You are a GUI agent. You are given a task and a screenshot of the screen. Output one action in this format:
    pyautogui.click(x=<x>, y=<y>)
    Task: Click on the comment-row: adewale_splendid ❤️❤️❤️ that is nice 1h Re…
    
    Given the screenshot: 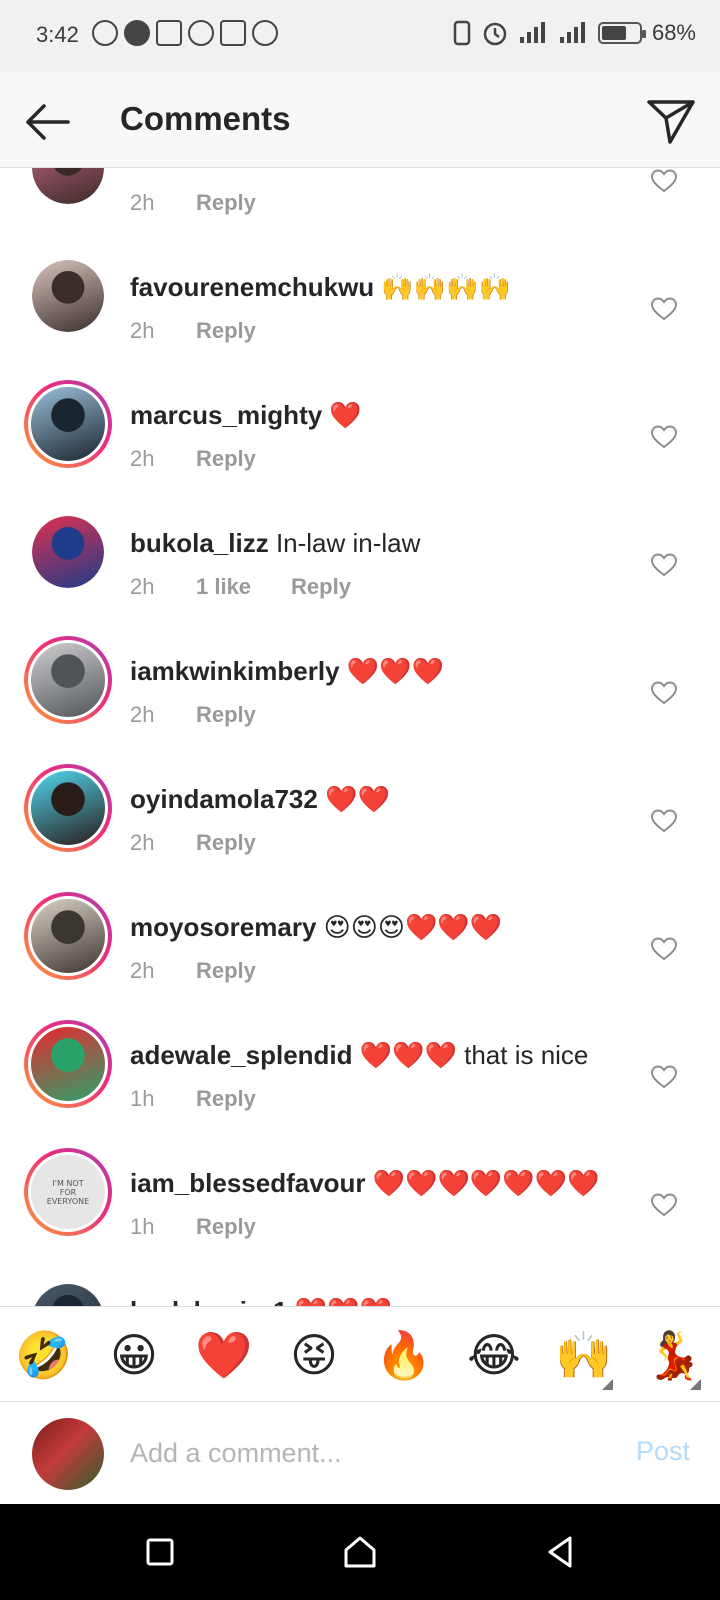 What is the action you would take?
    pyautogui.click(x=360, y=1064)
    